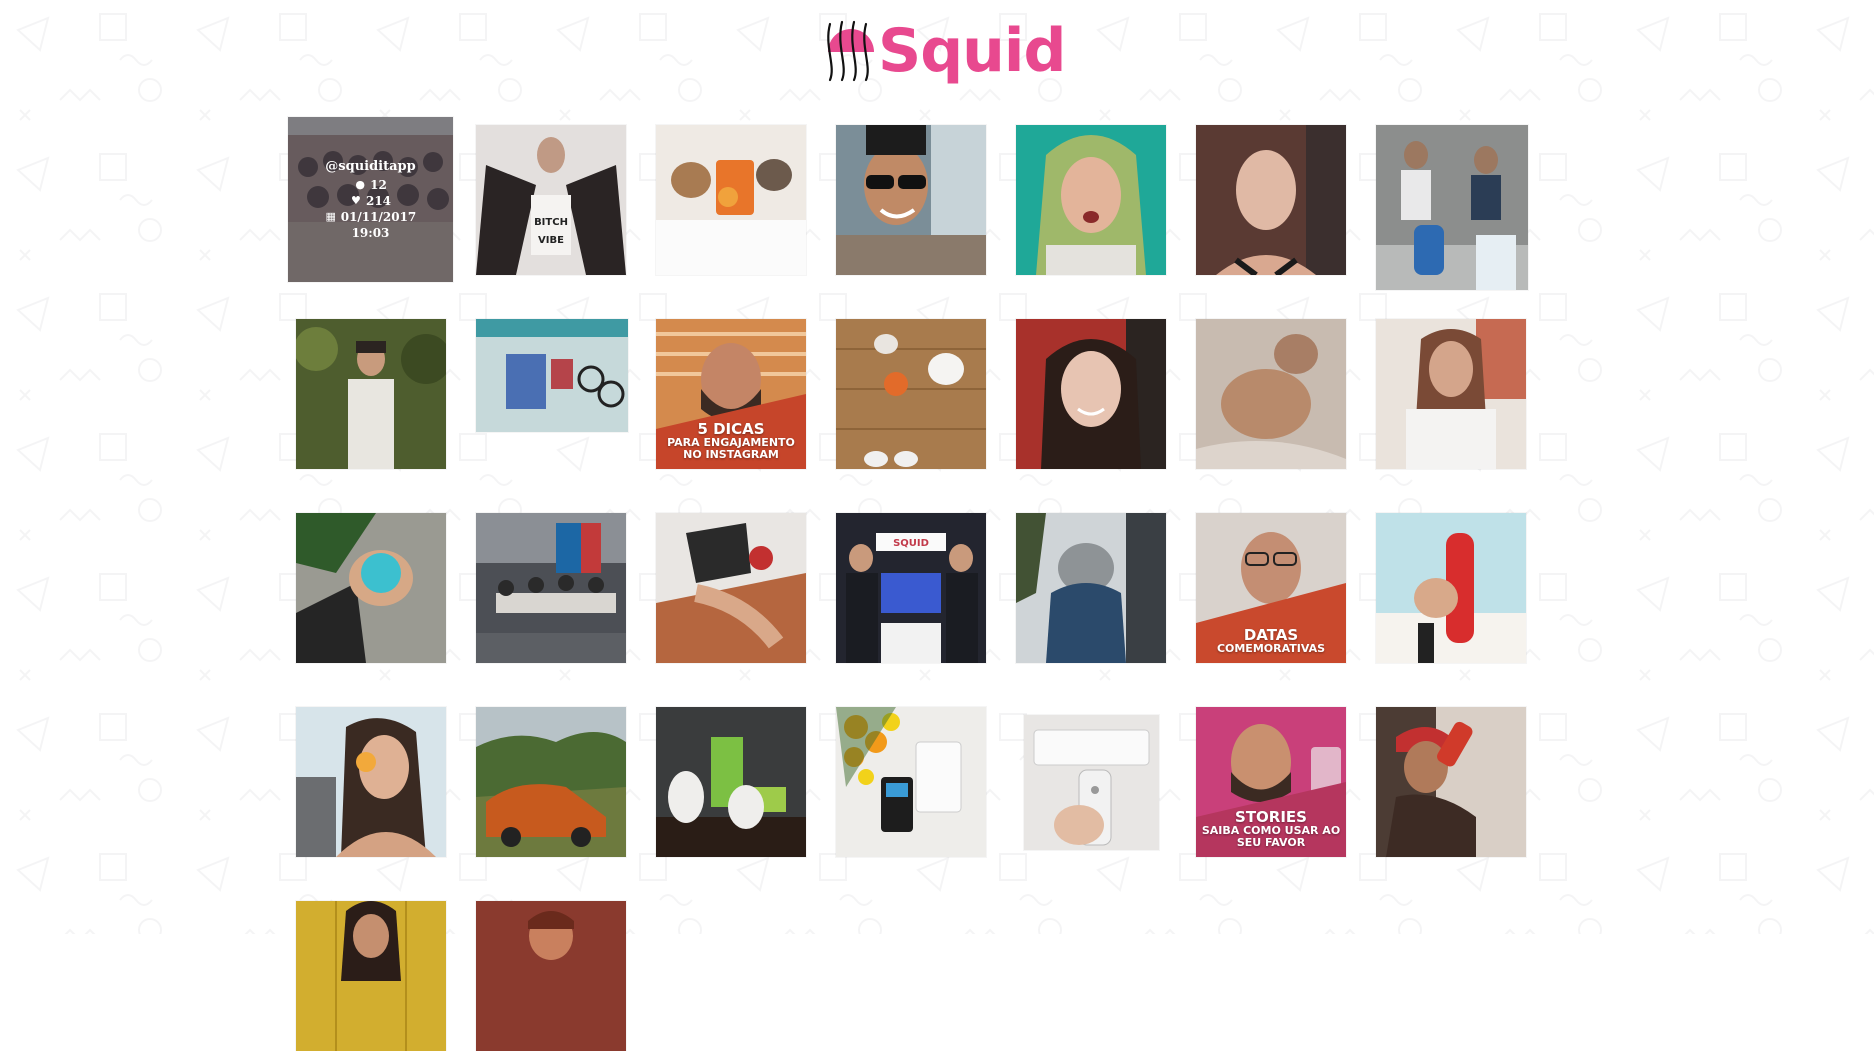  I want to click on caption-sub: COMEMORATIVAS, so click(1271, 648).